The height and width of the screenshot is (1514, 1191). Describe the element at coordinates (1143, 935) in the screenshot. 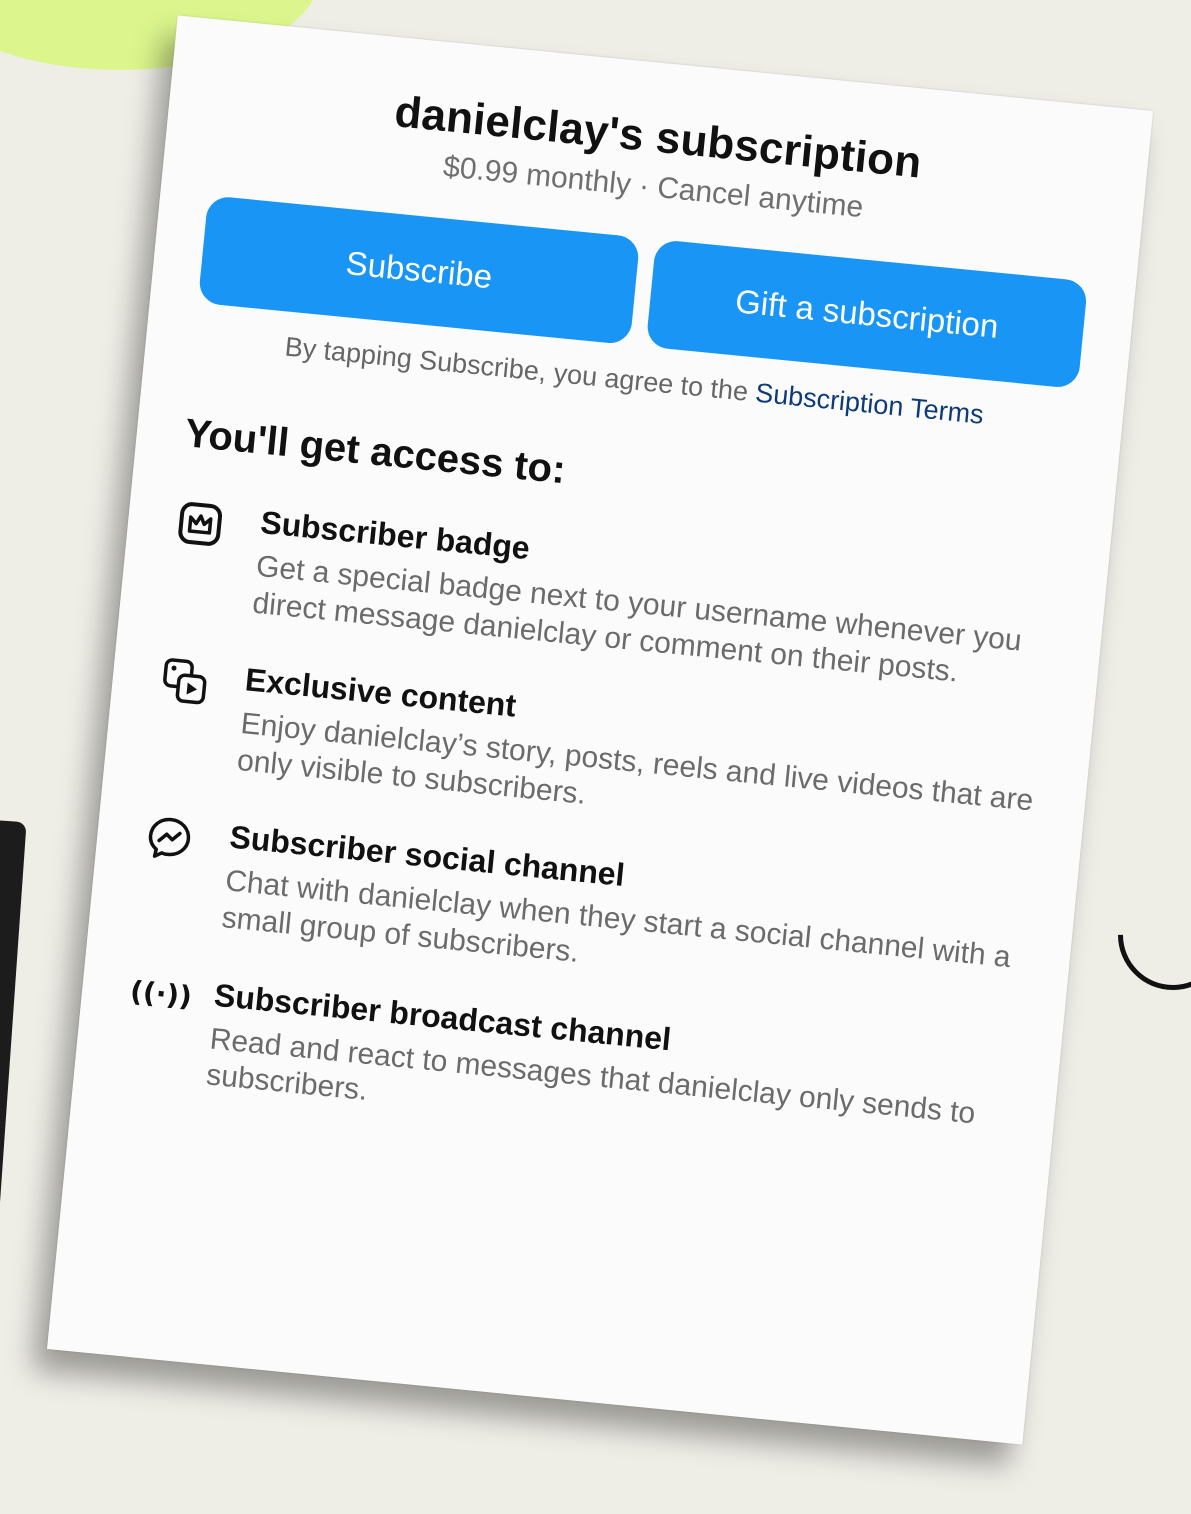

I see `decorative-curve` at that location.